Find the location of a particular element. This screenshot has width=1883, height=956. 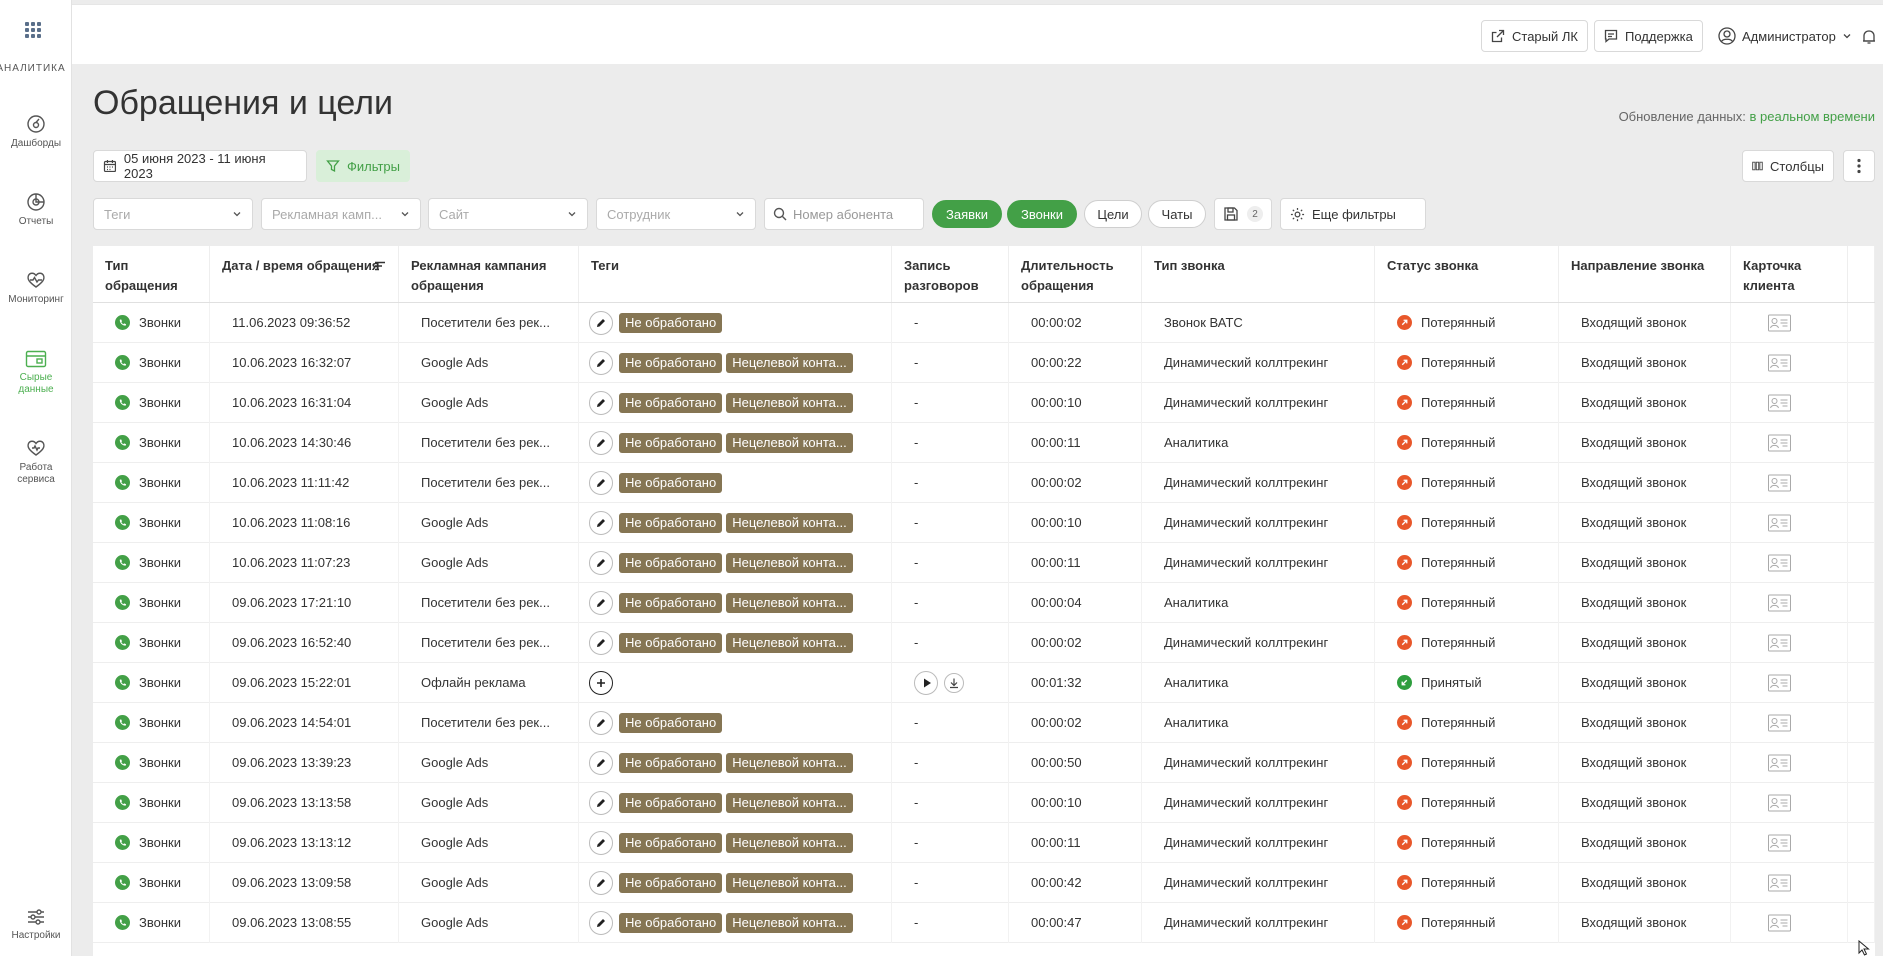

add-tag-button is located at coordinates (601, 682).